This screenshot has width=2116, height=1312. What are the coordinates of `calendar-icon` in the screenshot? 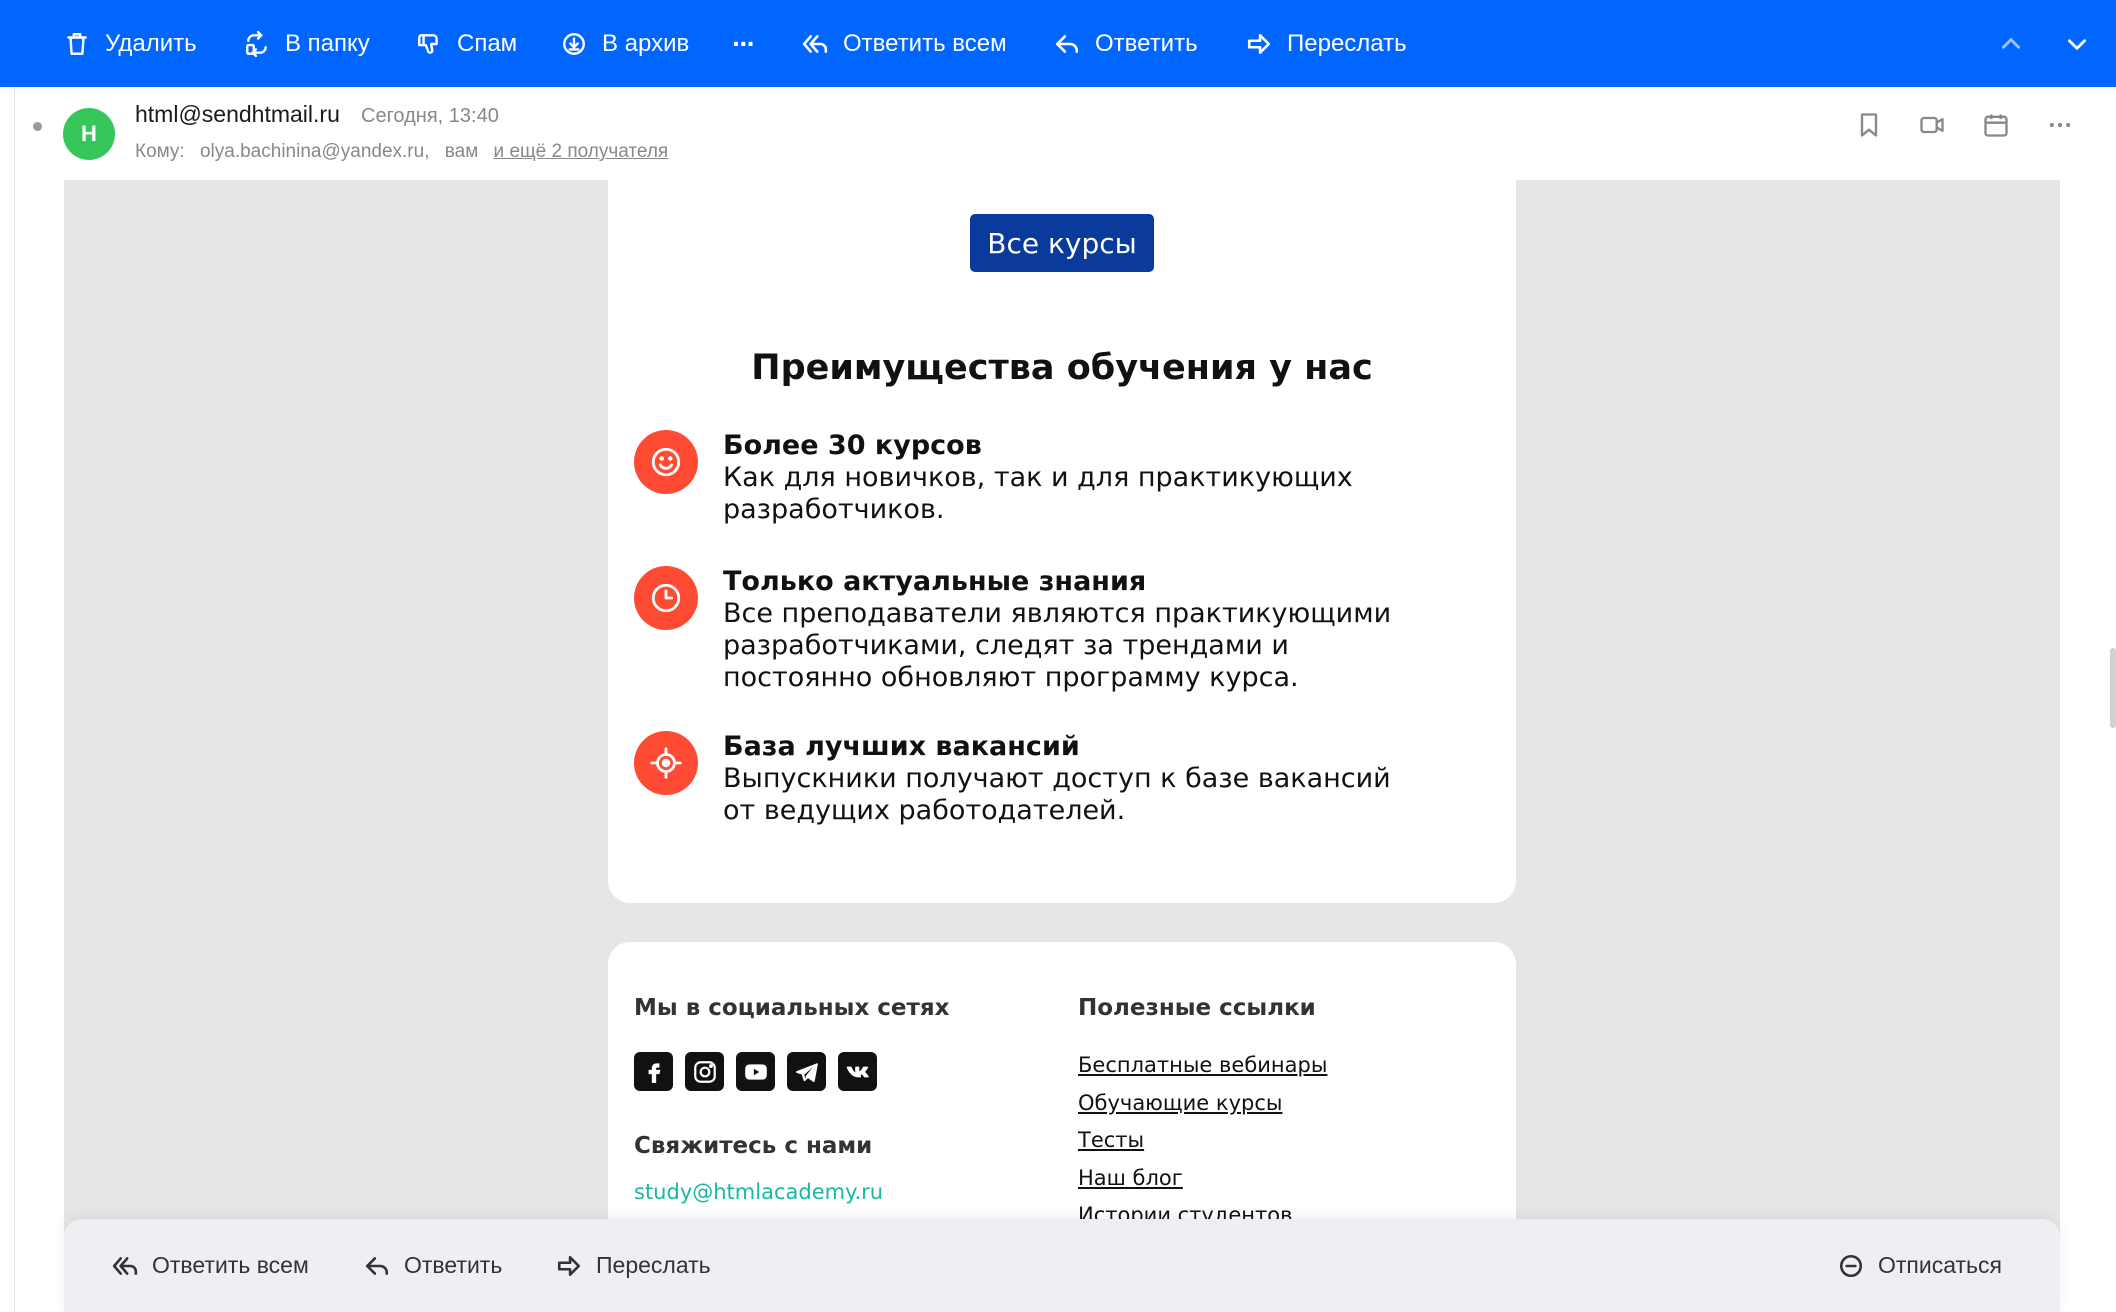 It's located at (1996, 125).